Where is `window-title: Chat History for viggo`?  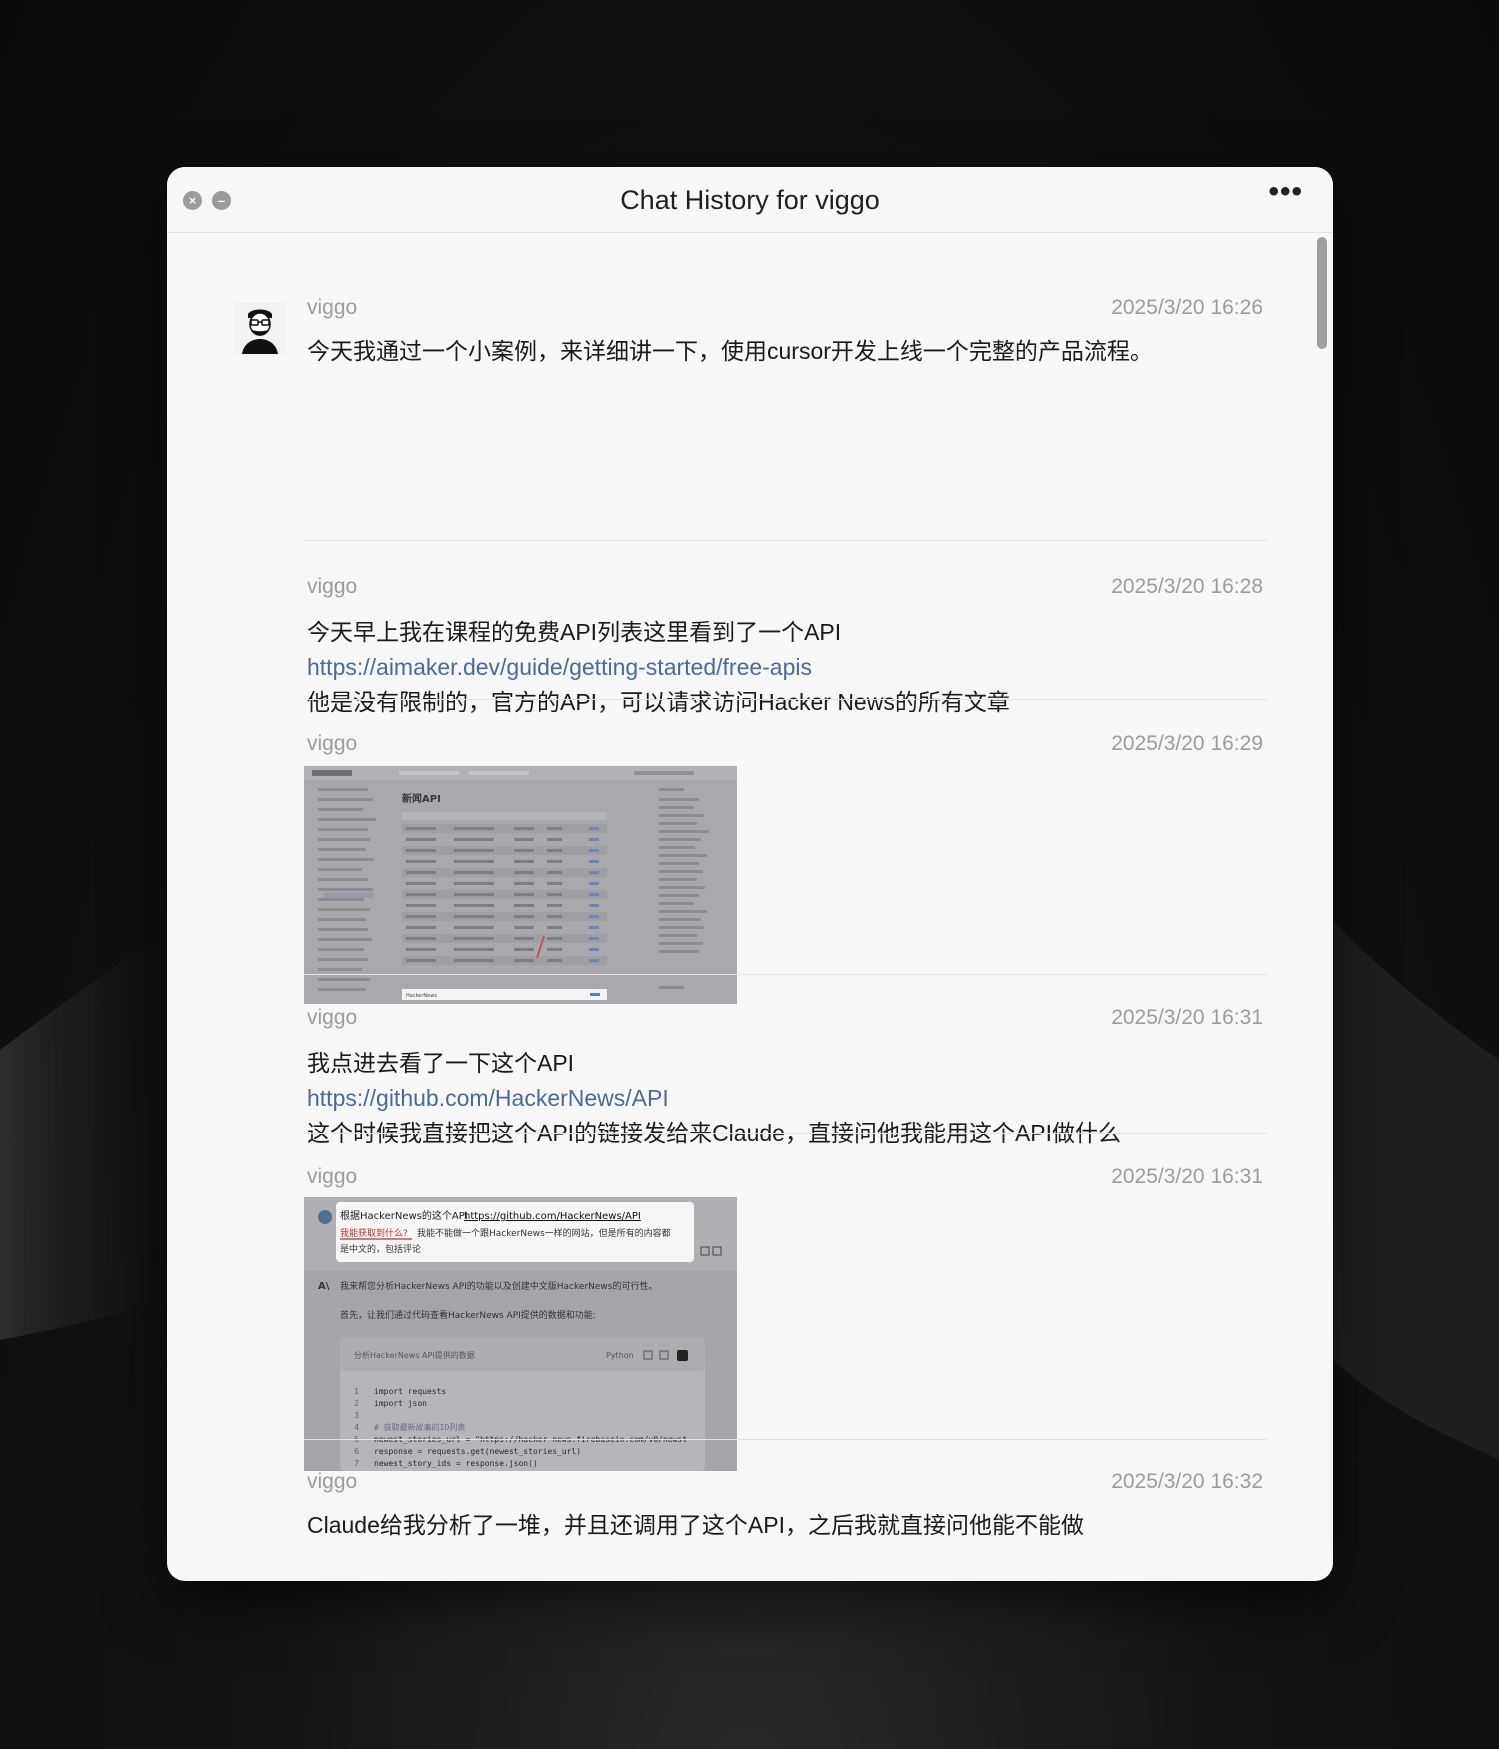
window-title: Chat History for viggo is located at coordinates (750, 200).